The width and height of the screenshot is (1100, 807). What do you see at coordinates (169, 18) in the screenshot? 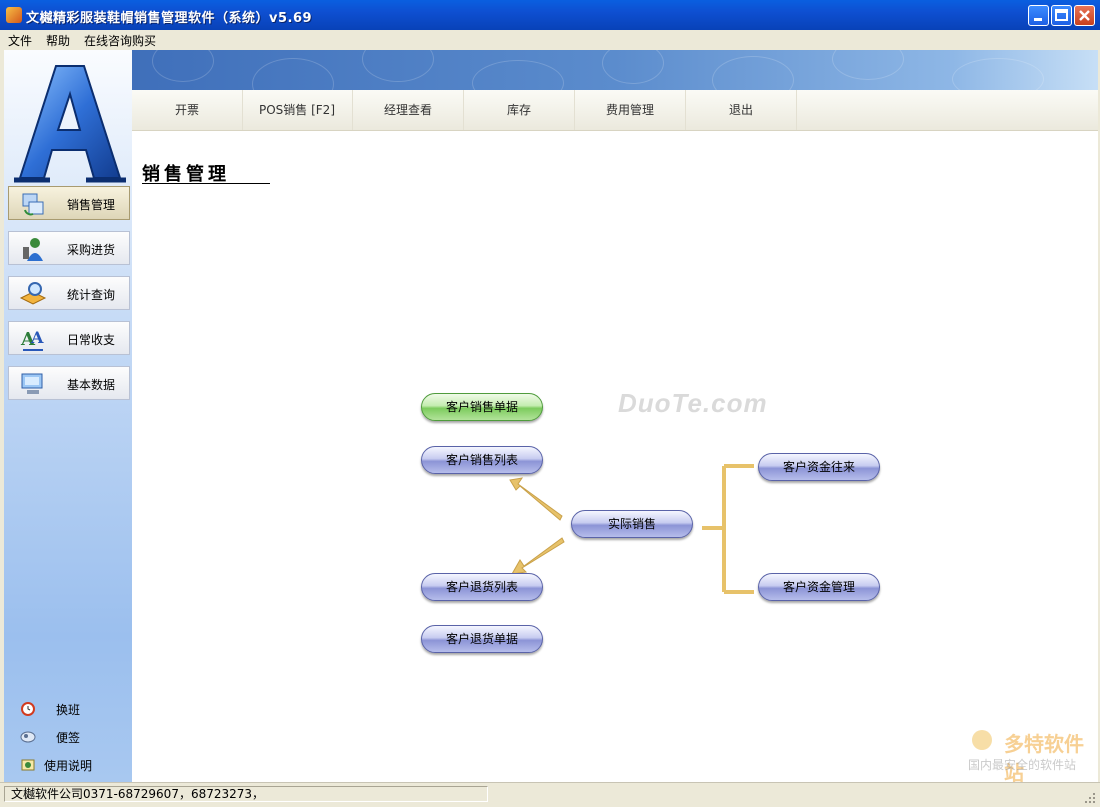
I see `window-title: 文樾精彩服装鞋帽销售管理软件（系统）v5.69` at bounding box center [169, 18].